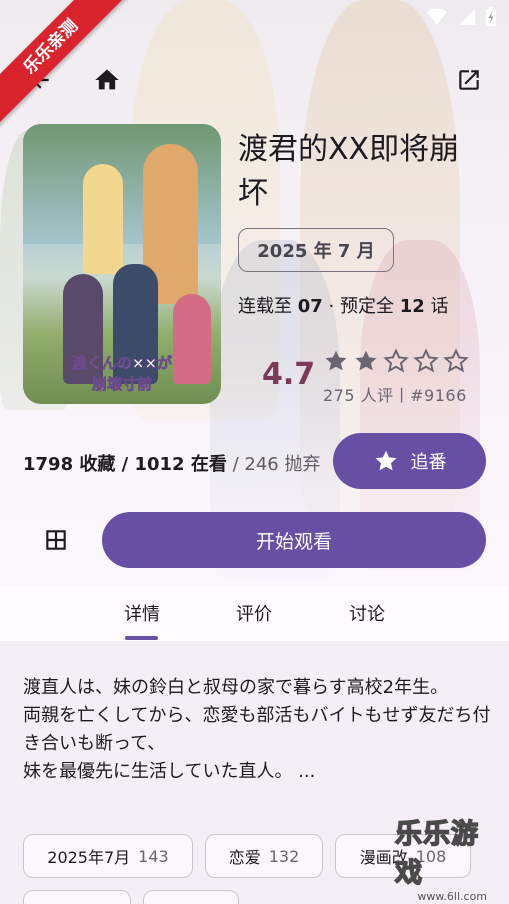  I want to click on tag-chip: 恋爱 132, so click(264, 856).